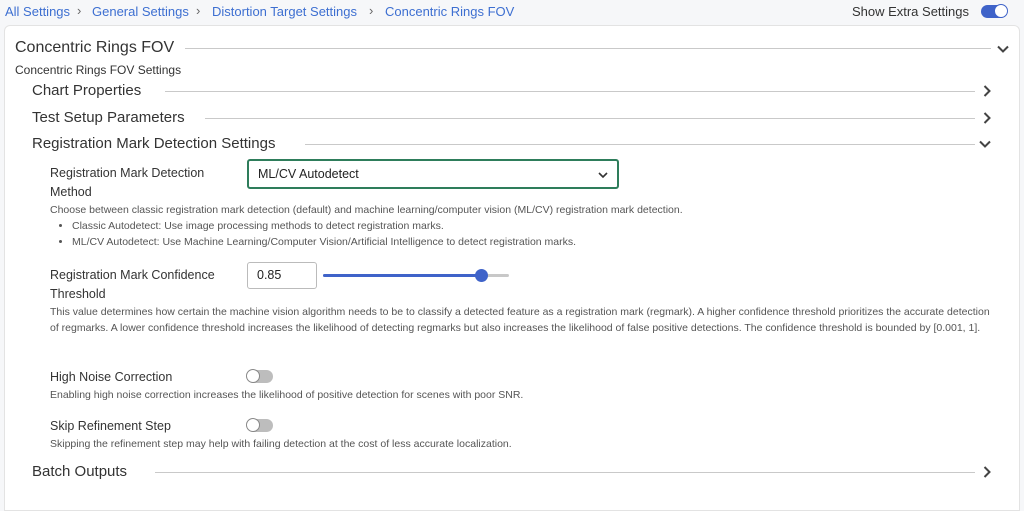  I want to click on show-extra-settings-toggle, so click(994, 11).